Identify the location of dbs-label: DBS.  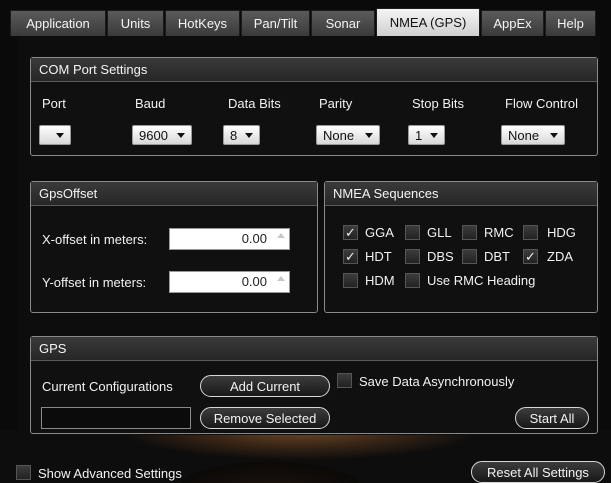
(440, 256).